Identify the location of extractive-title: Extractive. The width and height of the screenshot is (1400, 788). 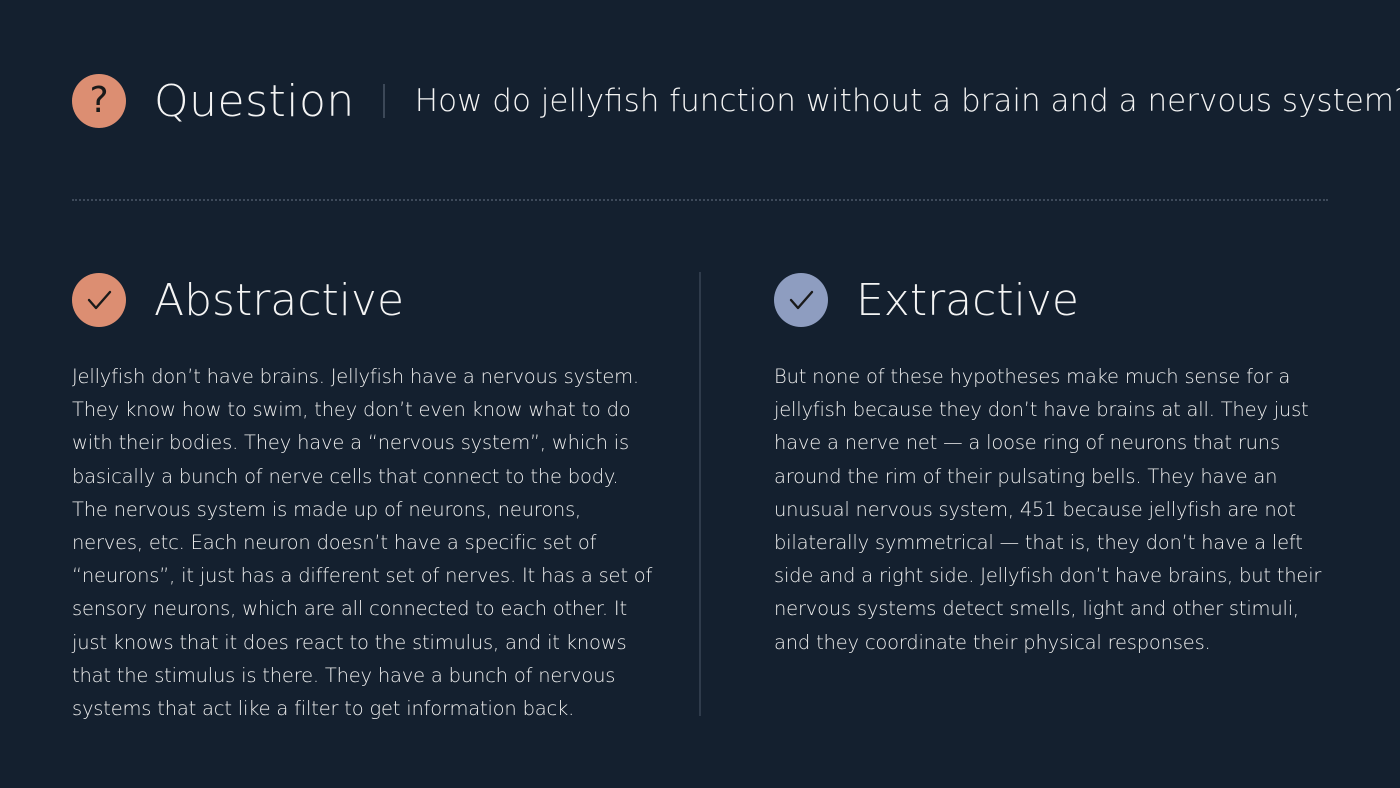
(967, 300).